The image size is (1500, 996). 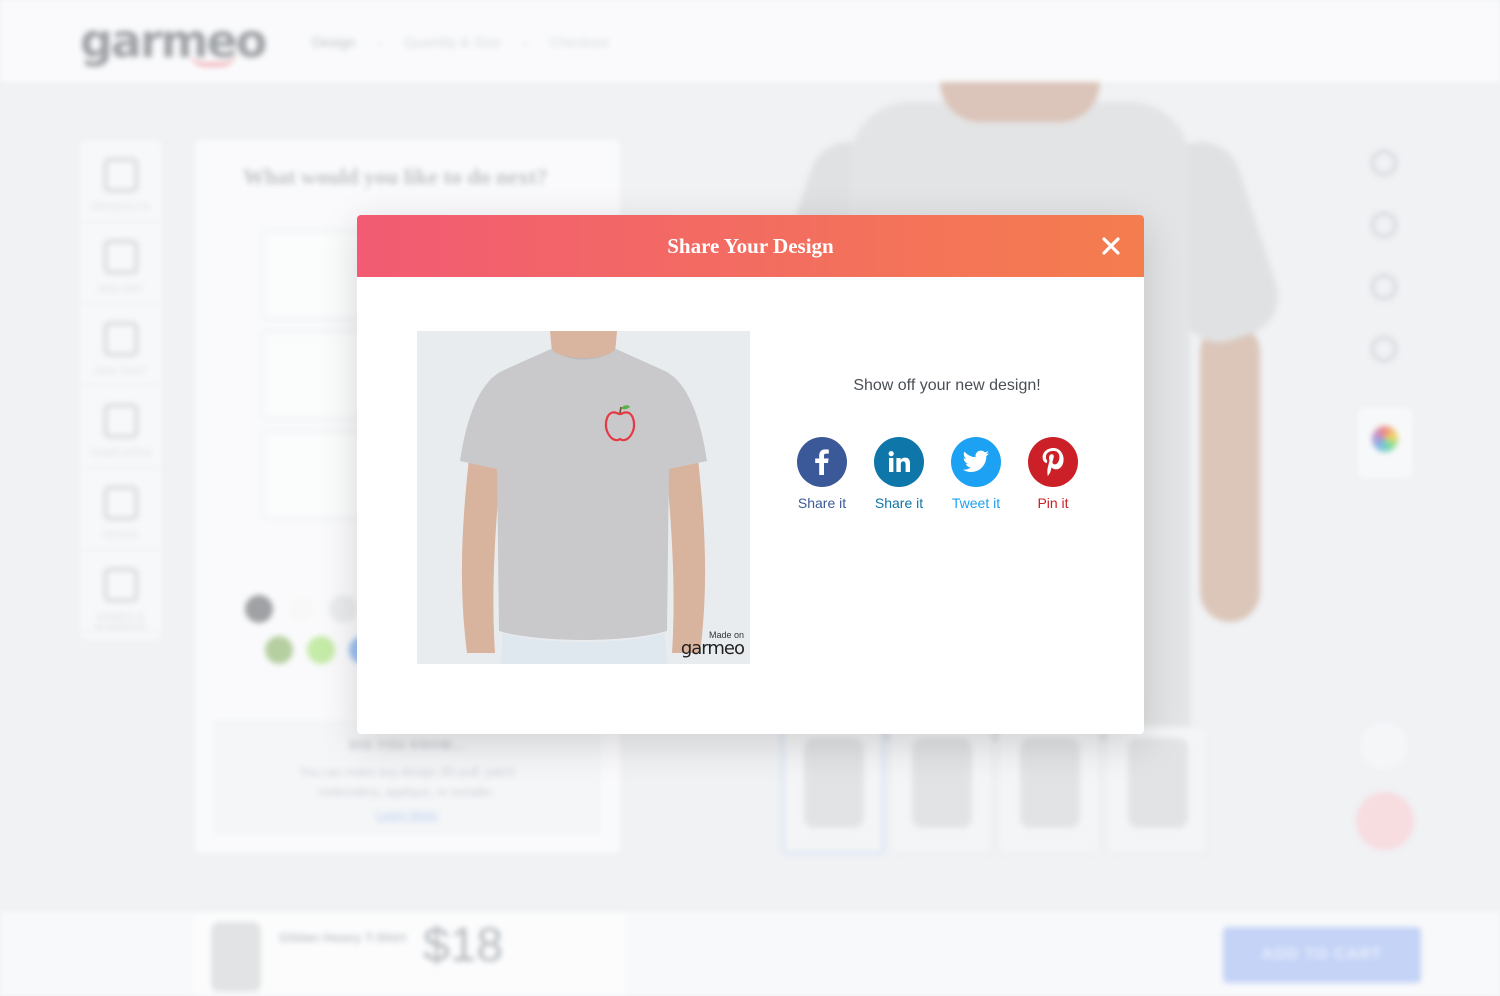 What do you see at coordinates (822, 503) in the screenshot?
I see `facebook-label: Share it` at bounding box center [822, 503].